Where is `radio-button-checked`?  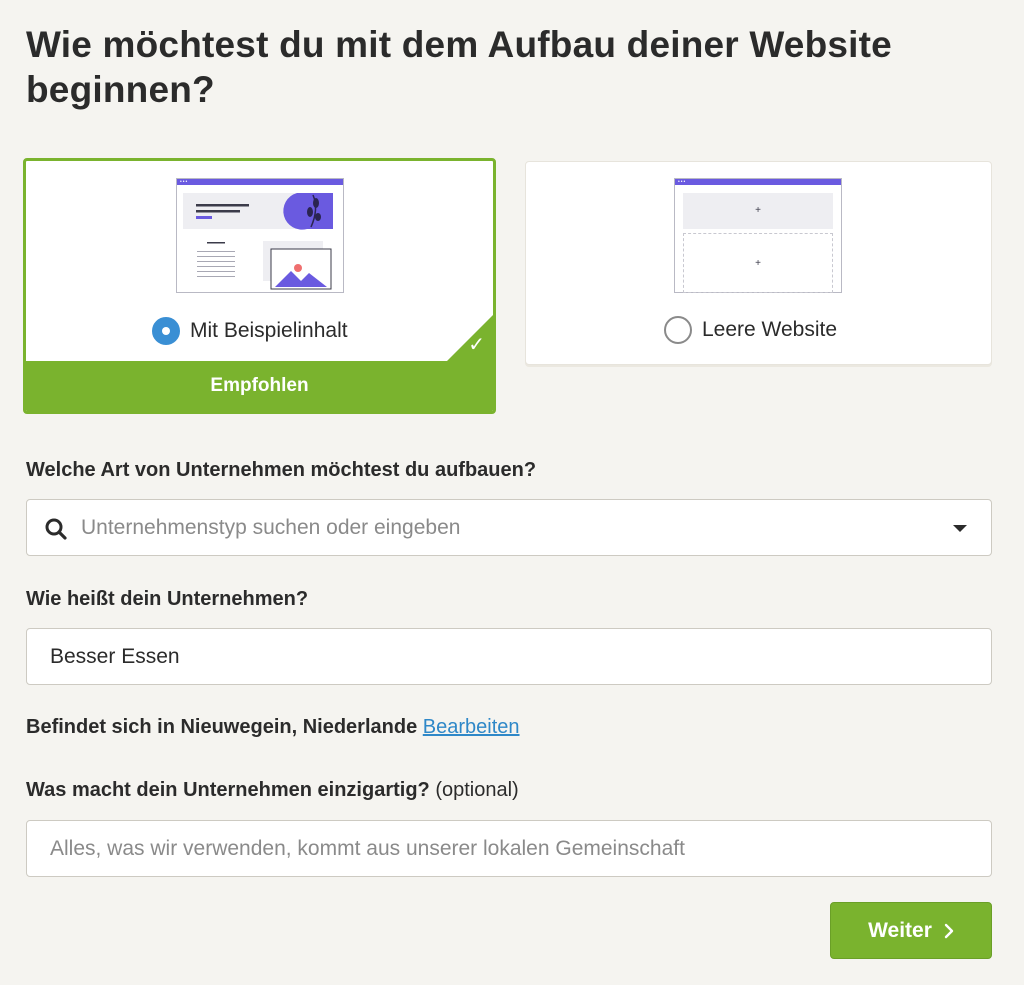
radio-button-checked is located at coordinates (166, 331).